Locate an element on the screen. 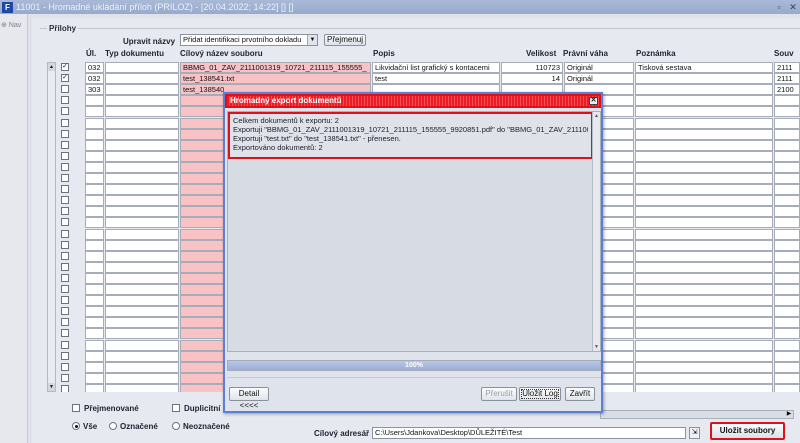 The image size is (800, 443). cell-popis: Likvidační list grafický s kontacemi is located at coordinates (436, 67).